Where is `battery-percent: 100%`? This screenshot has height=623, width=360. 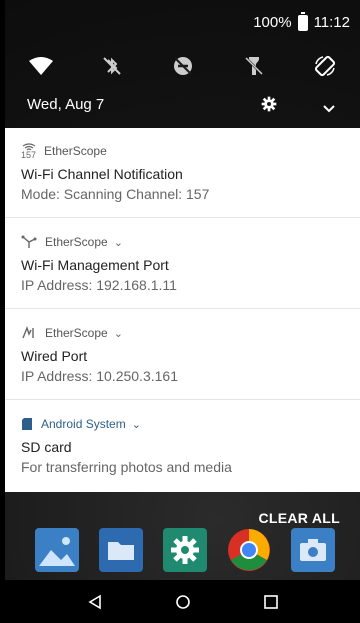 battery-percent: 100% is located at coordinates (272, 22).